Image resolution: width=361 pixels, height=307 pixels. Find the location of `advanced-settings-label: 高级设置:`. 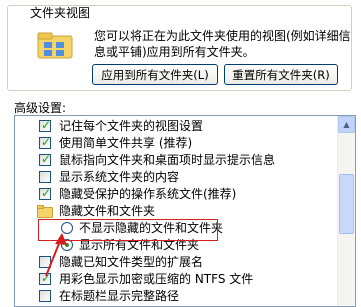

advanced-settings-label: 高级设置: is located at coordinates (40, 108).